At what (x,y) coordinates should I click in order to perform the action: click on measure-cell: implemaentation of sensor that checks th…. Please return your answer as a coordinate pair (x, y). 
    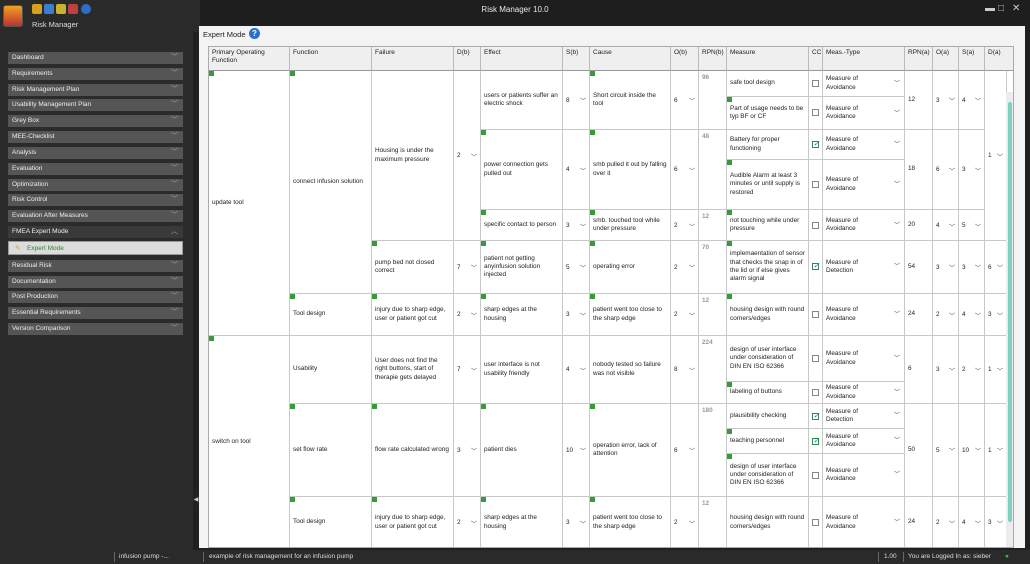
    Looking at the image, I should click on (768, 267).